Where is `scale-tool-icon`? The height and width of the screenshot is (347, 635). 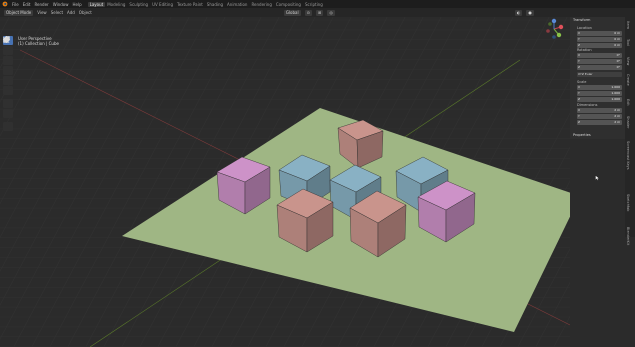 scale-tool-icon is located at coordinates (8, 60).